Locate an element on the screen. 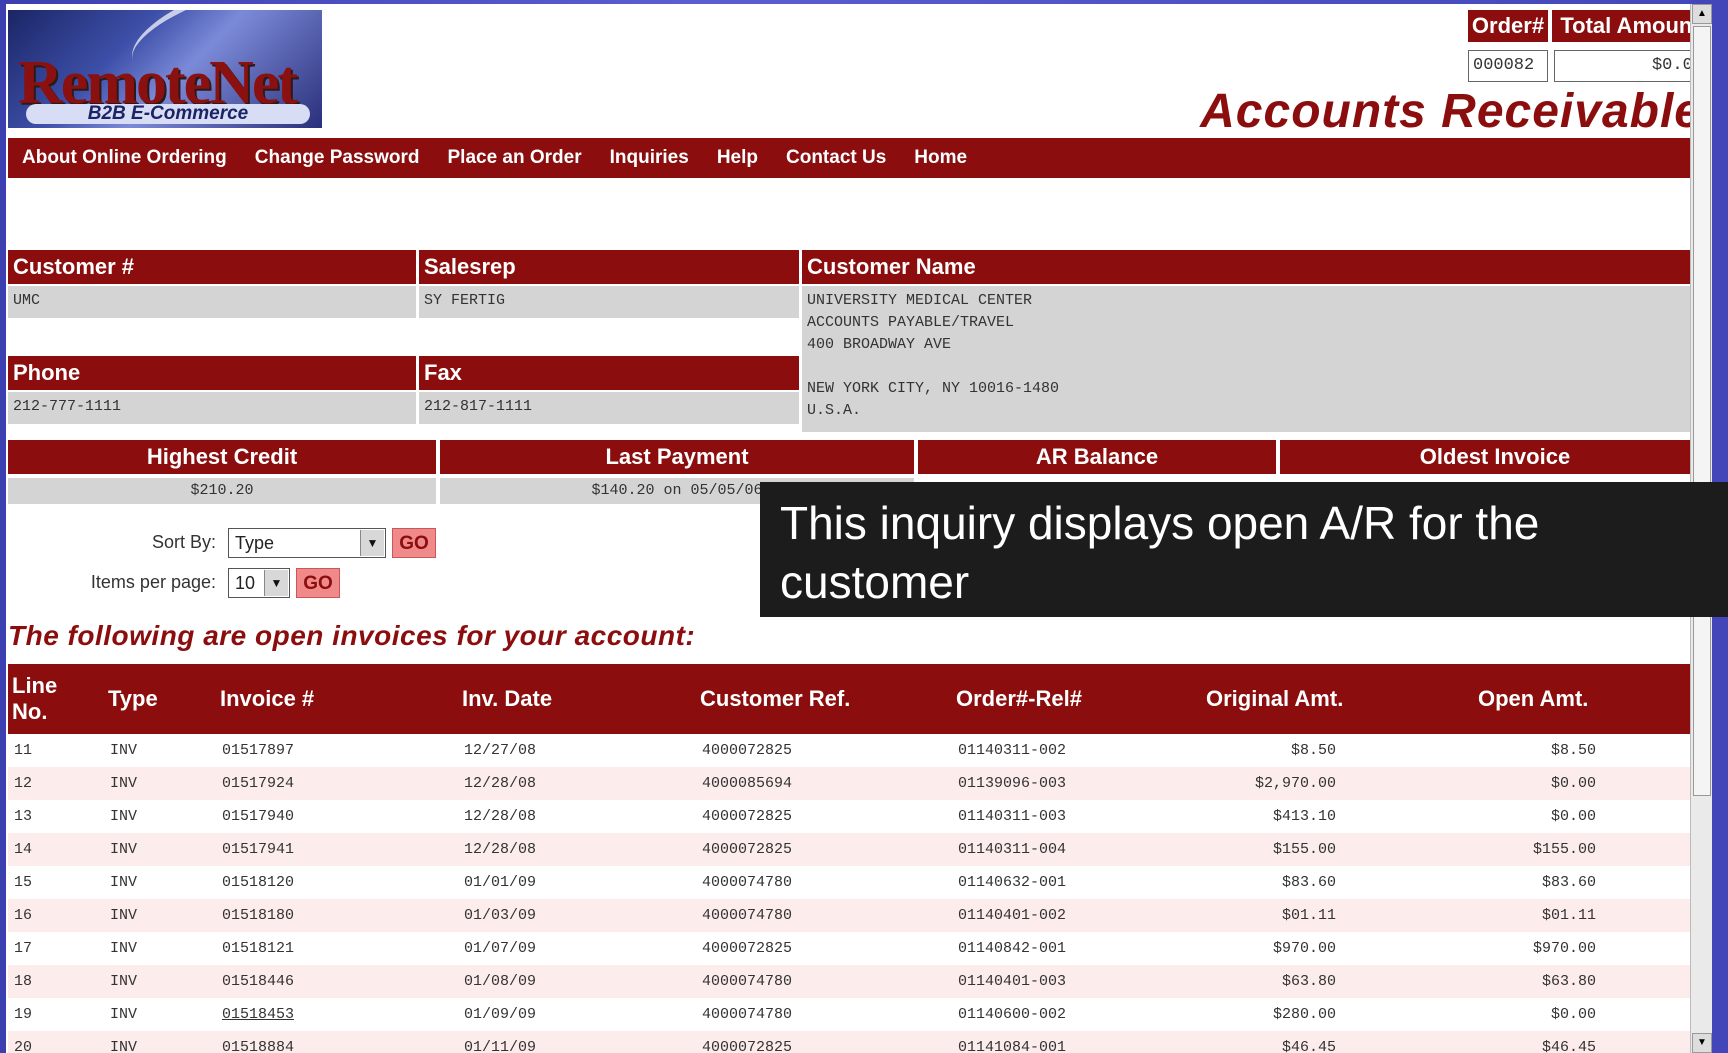 The image size is (1728, 1053). cell-open-amt: $970.00 is located at coordinates (1564, 948).